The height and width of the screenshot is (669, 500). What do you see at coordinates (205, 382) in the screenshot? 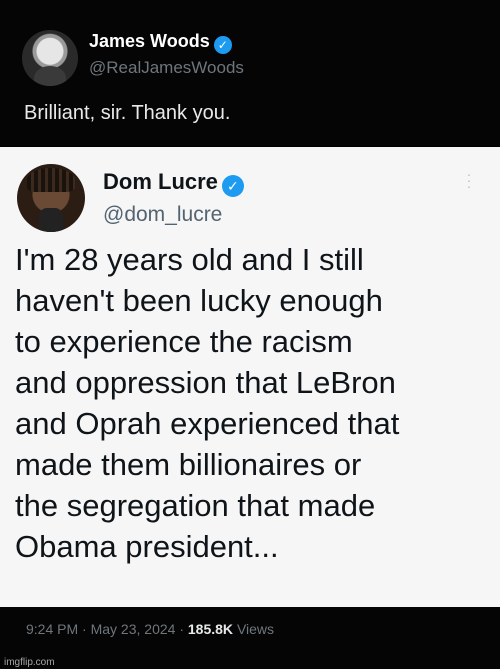
I see `post-text-line: and oppression that LeBron` at bounding box center [205, 382].